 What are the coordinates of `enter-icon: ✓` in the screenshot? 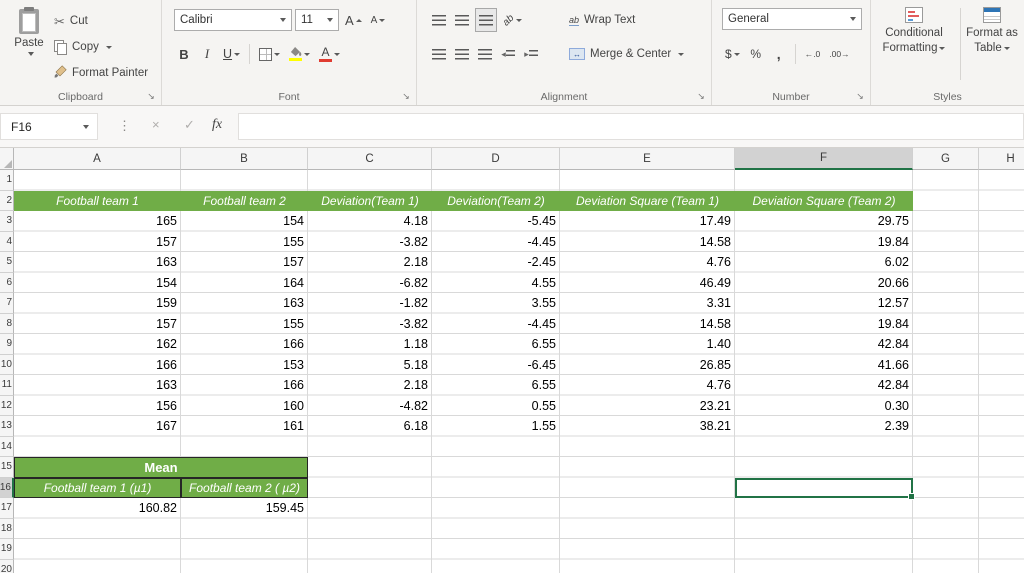 It's located at (189, 125).